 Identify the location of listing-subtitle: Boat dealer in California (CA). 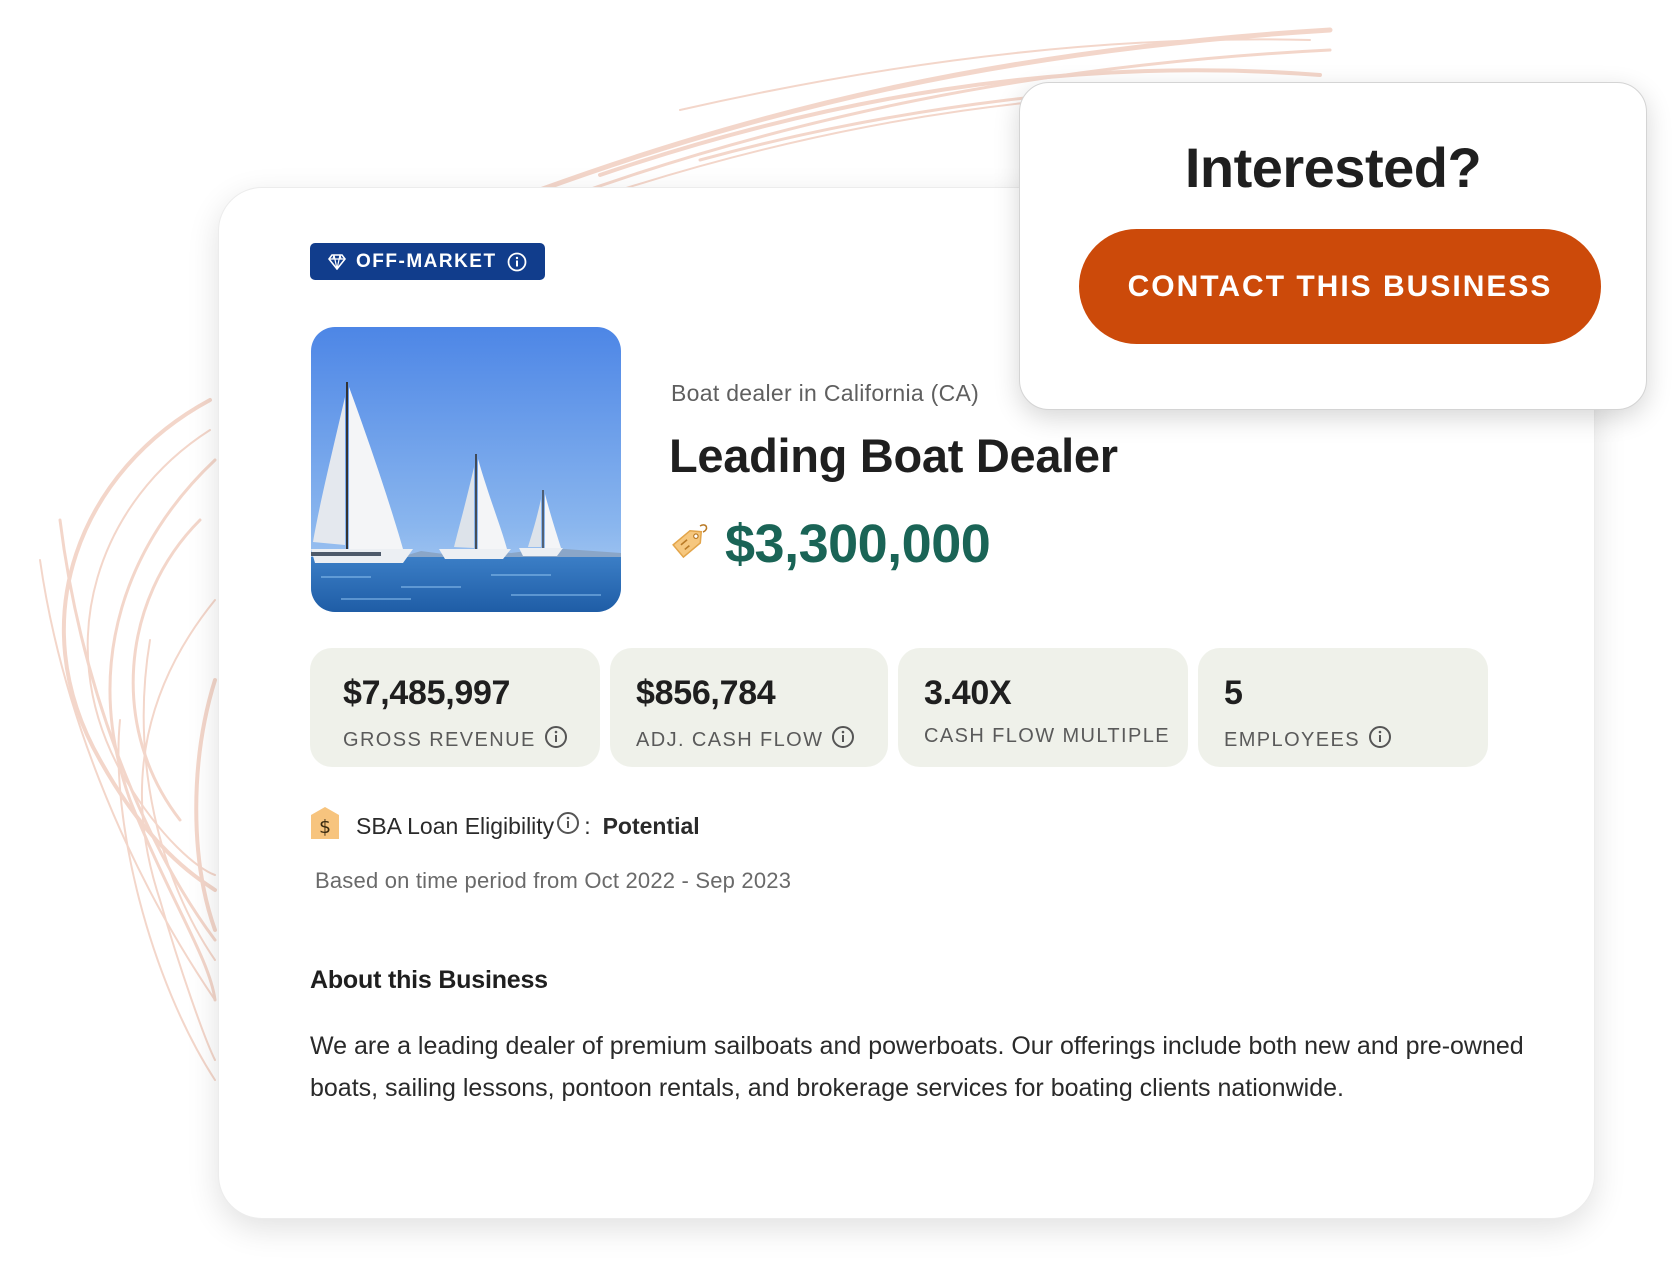
(825, 393).